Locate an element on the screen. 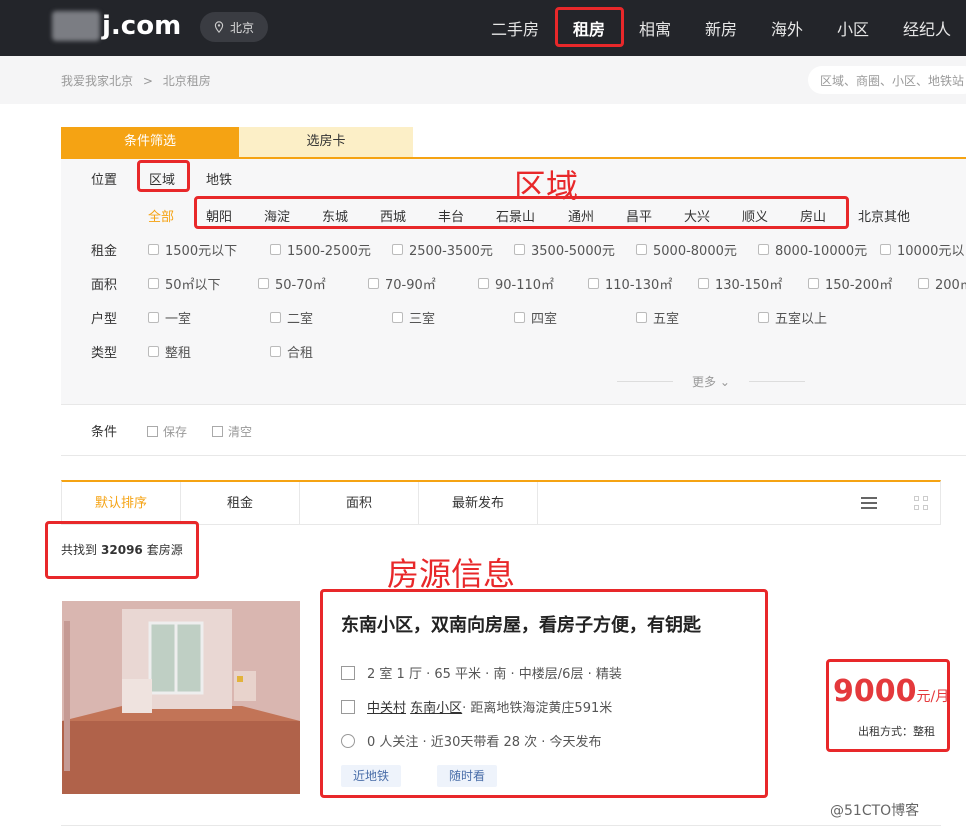 The width and height of the screenshot is (966, 827). listing-photo is located at coordinates (181, 697).